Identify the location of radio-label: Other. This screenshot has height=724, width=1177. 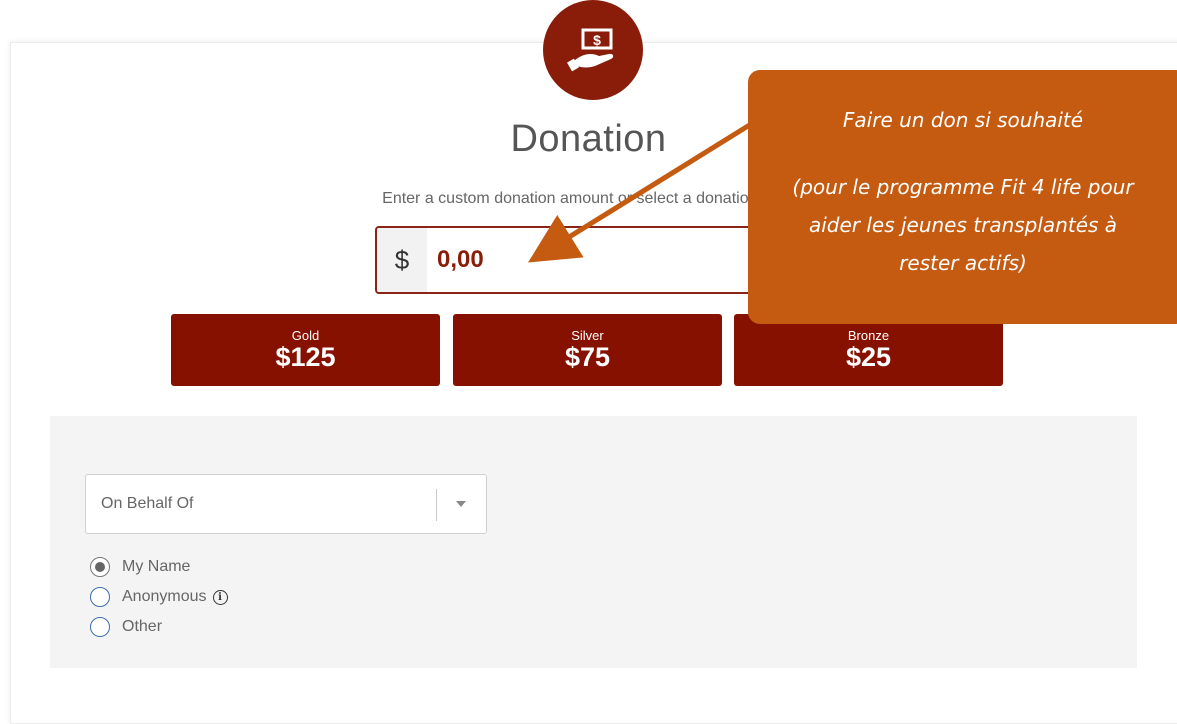
(142, 626).